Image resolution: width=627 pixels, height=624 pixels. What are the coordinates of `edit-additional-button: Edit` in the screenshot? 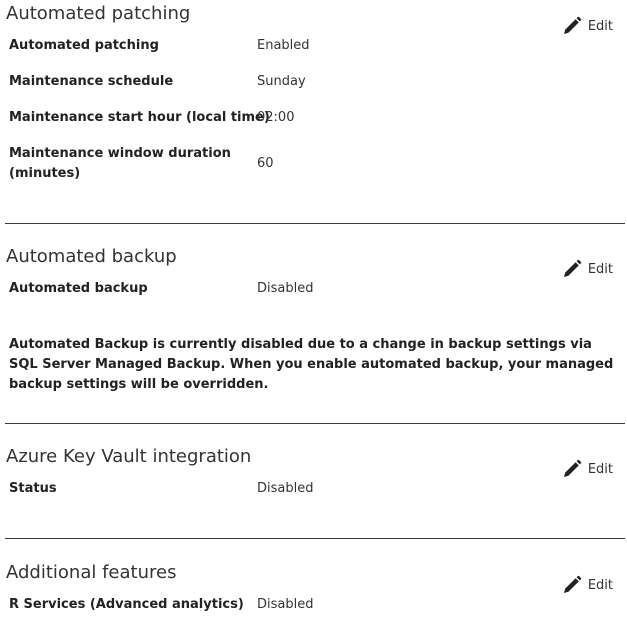 It's located at (587, 585).